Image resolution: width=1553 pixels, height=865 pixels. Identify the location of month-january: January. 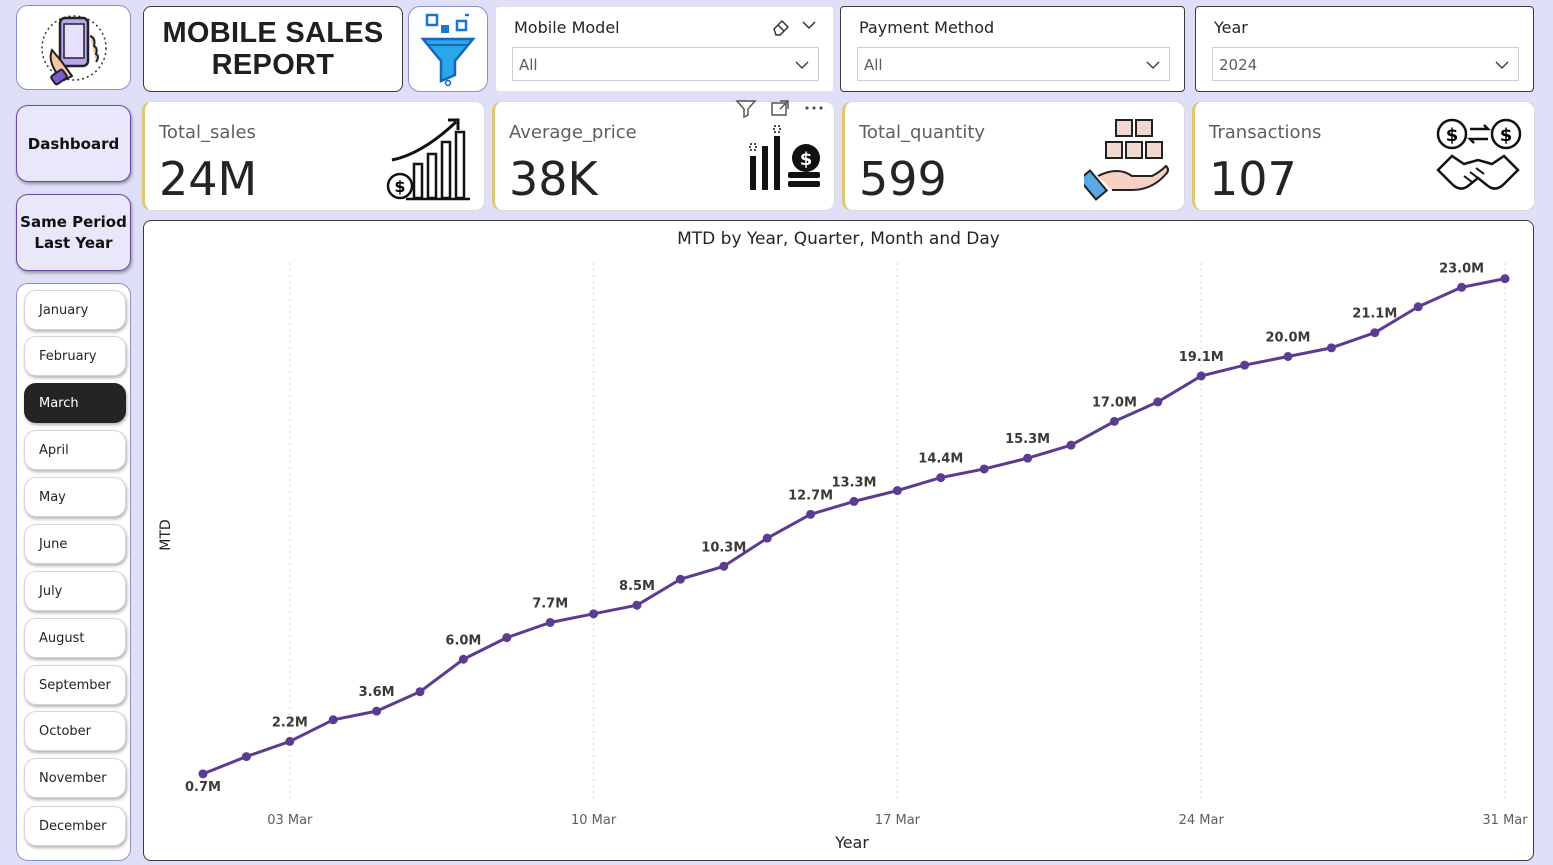
(75, 310).